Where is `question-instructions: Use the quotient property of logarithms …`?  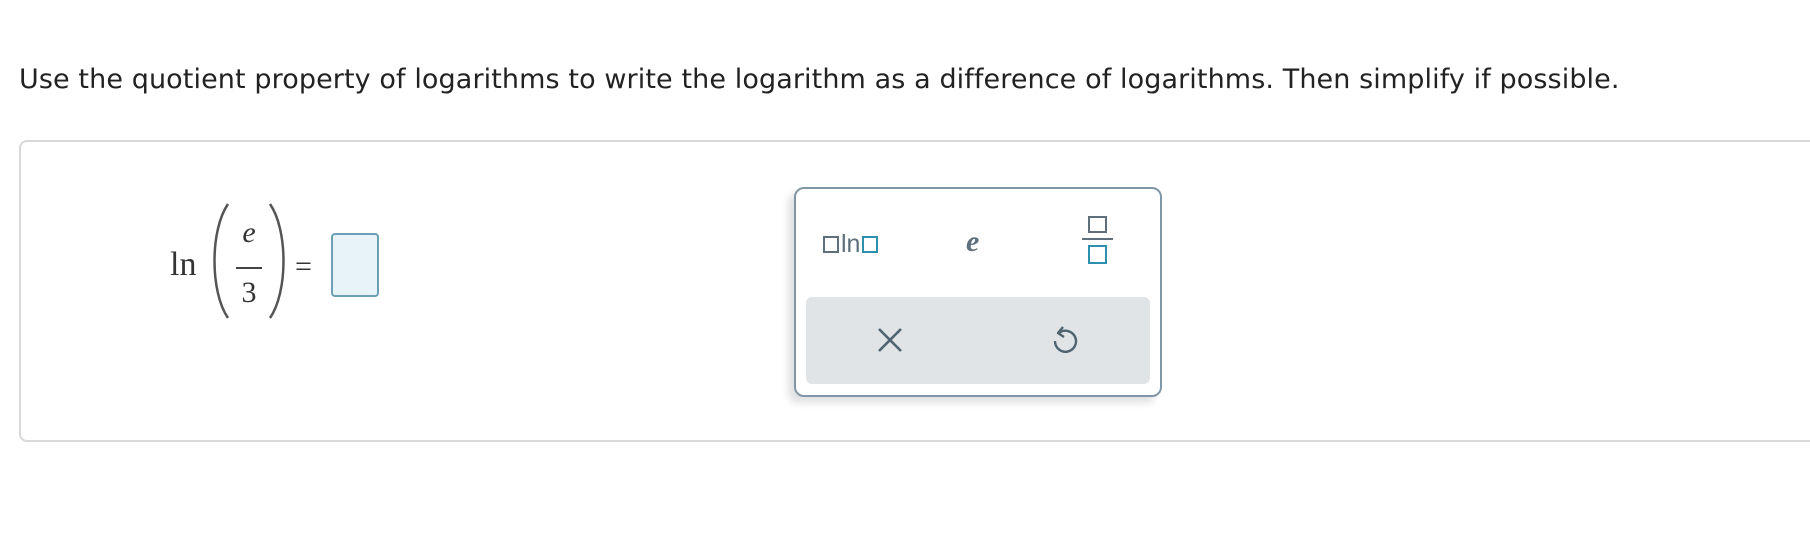
question-instructions: Use the quotient property of logarithms … is located at coordinates (819, 79).